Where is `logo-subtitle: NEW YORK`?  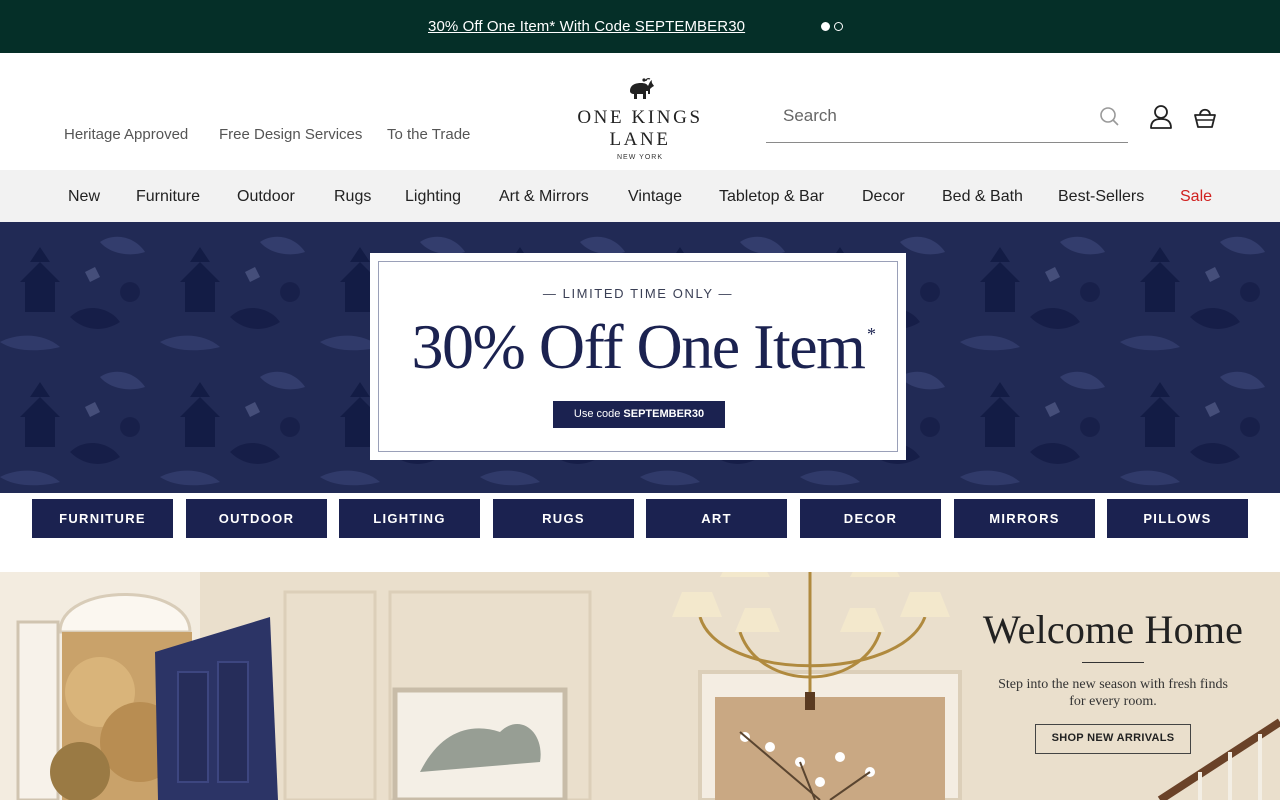
logo-subtitle: NEW YORK is located at coordinates (640, 157).